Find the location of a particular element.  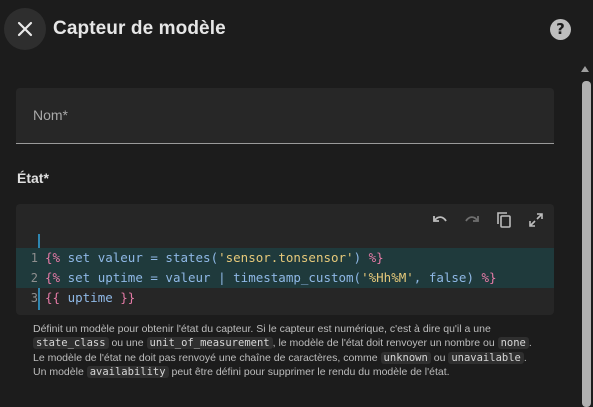

close-icon is located at coordinates (25, 29).